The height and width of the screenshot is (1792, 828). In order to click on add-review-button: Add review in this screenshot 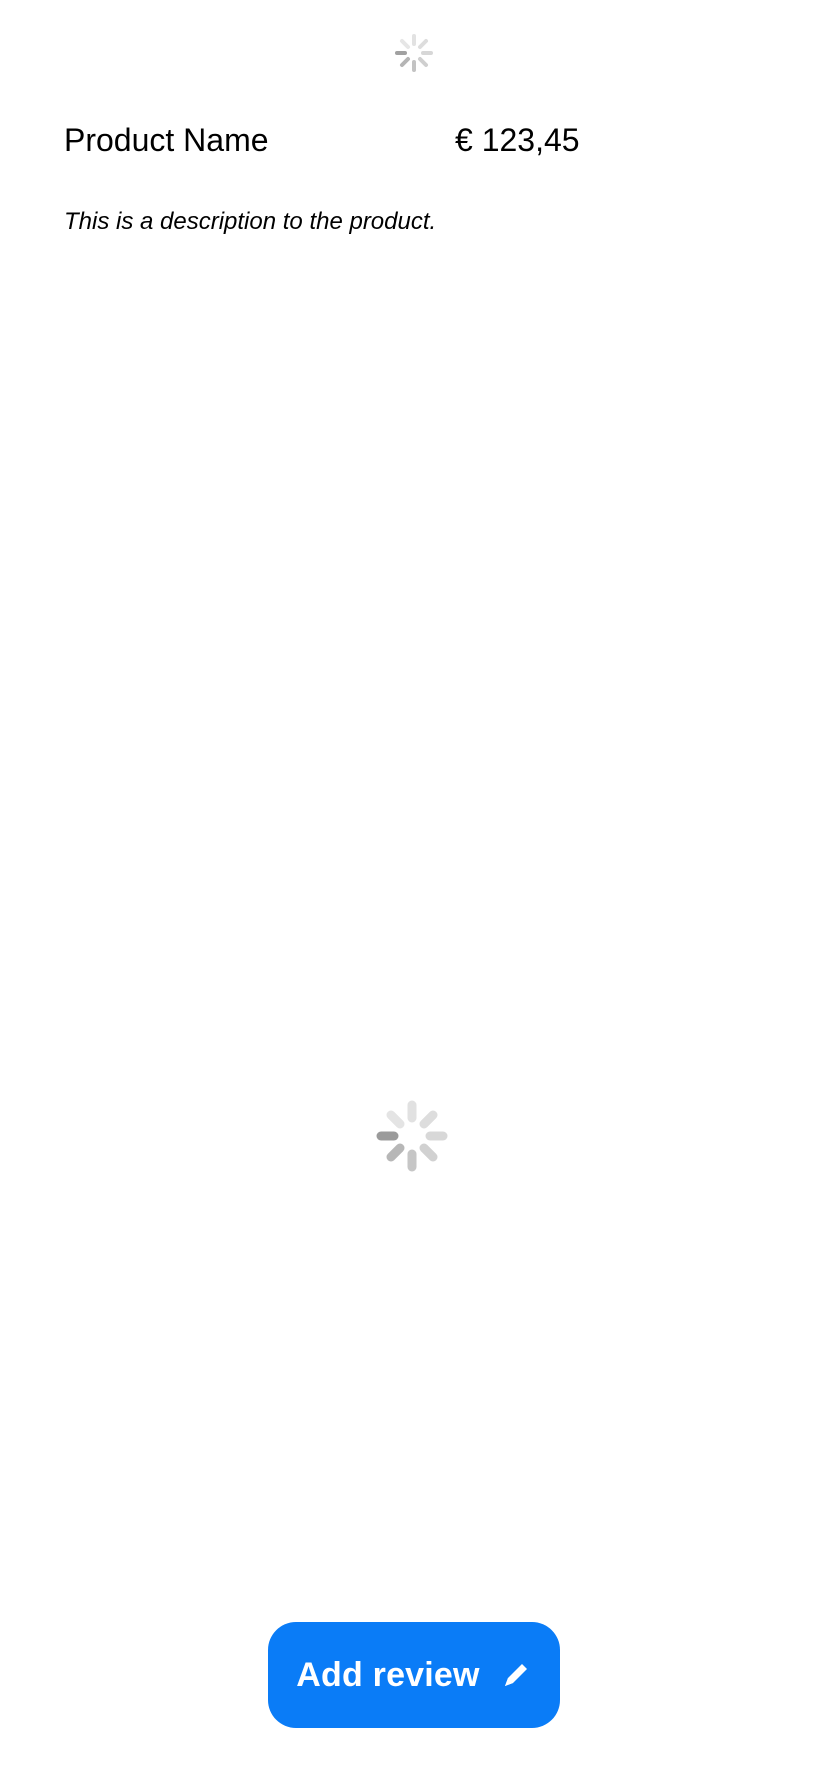, I will do `click(414, 1675)`.